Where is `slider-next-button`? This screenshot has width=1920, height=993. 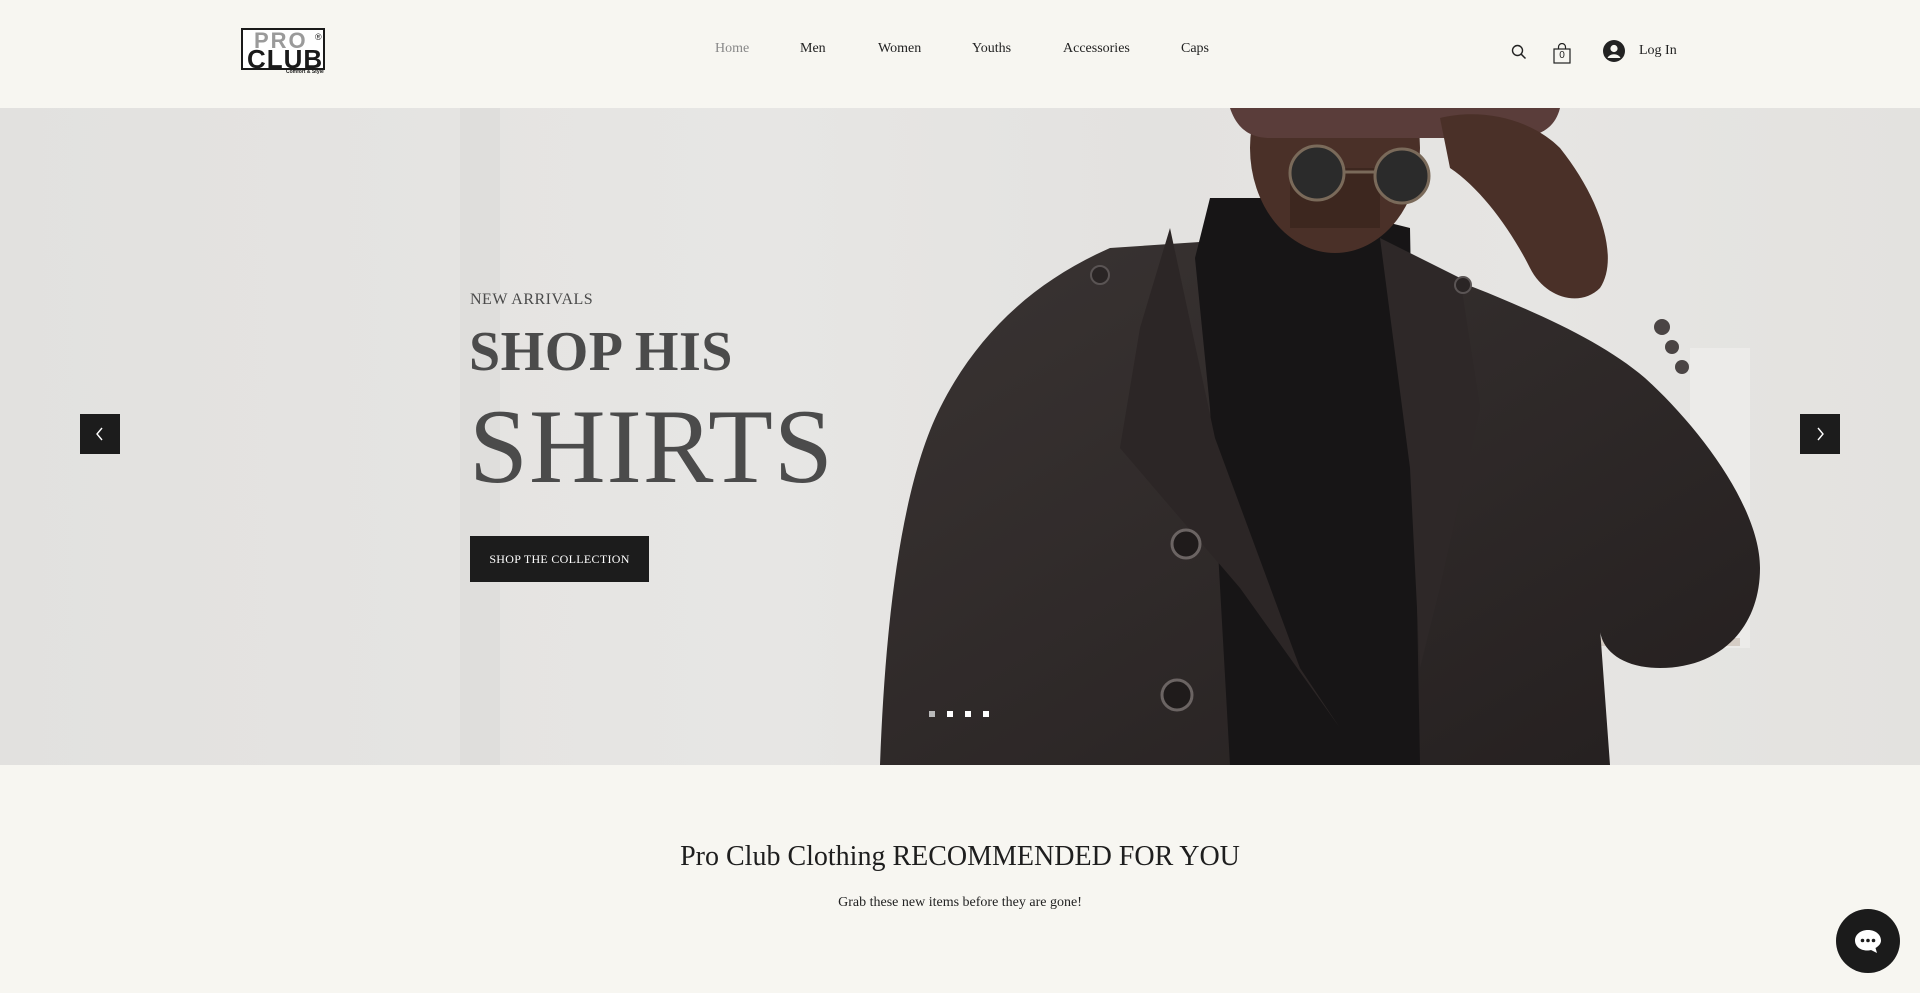 slider-next-button is located at coordinates (1820, 434).